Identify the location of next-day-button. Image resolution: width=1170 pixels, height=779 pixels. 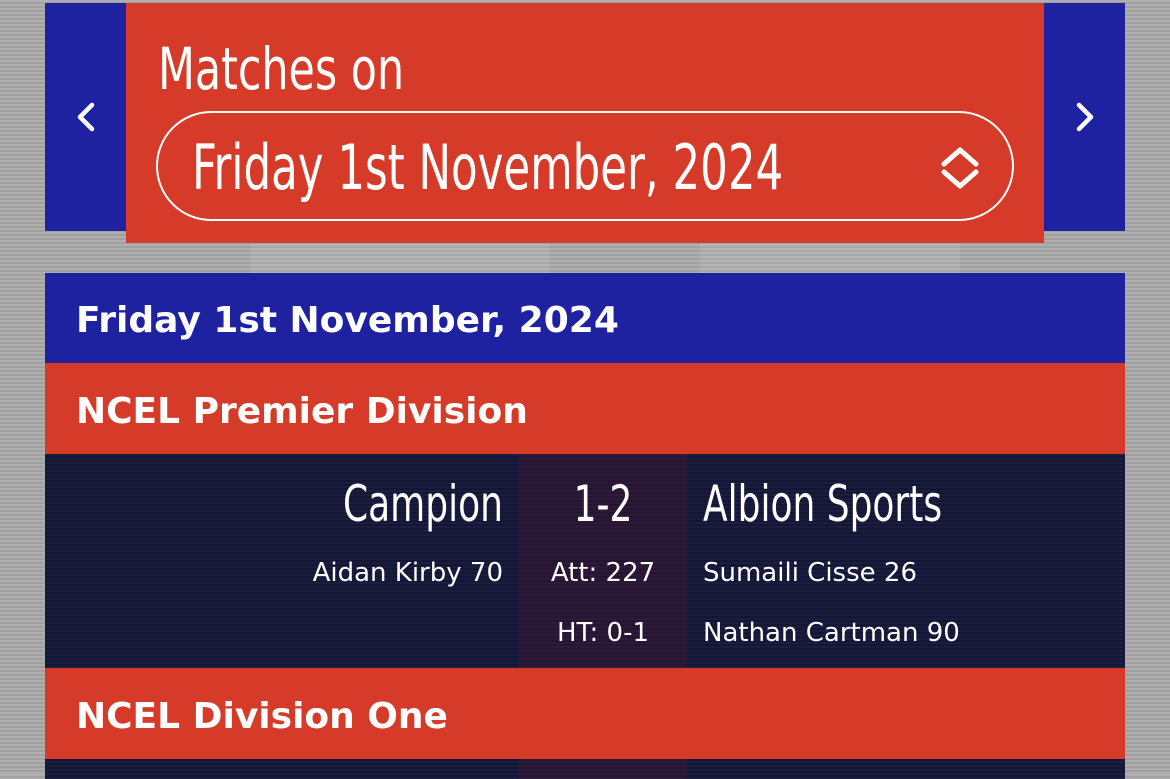
(1084, 117).